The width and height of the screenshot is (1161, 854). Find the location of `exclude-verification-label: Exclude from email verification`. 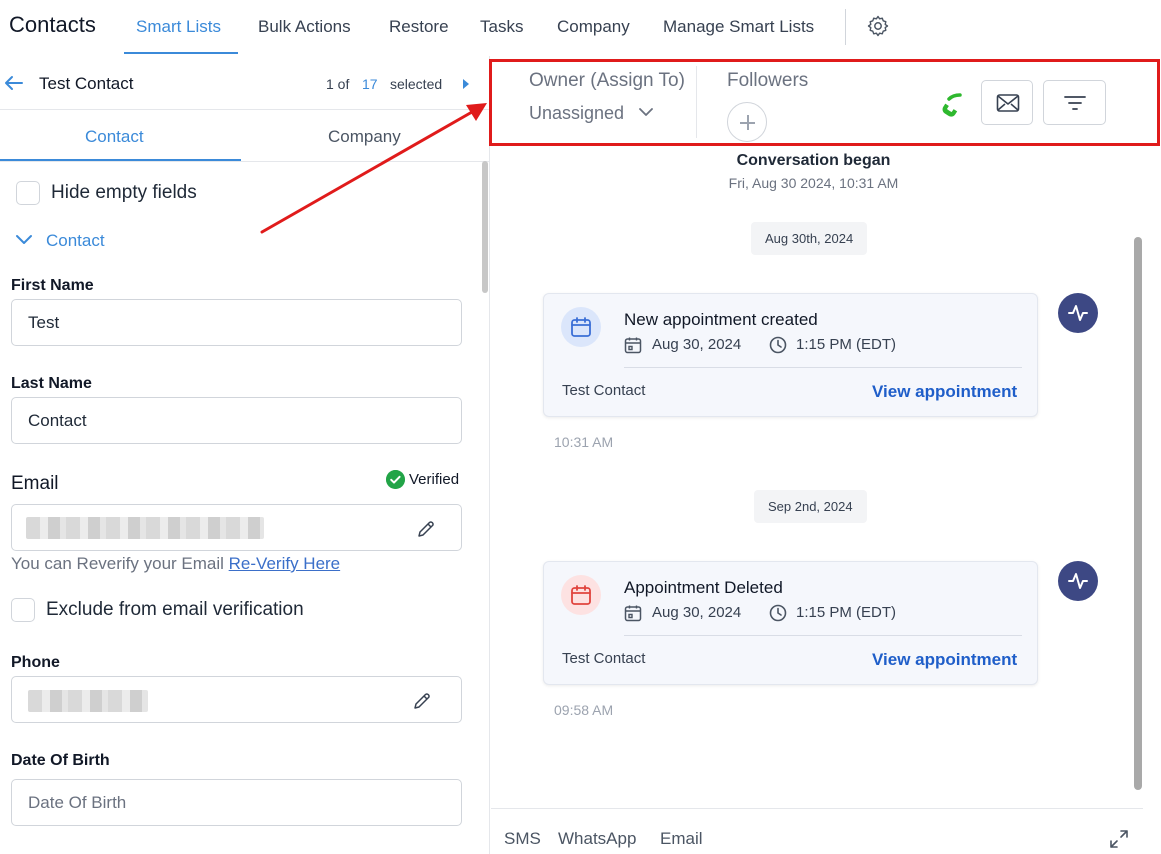

exclude-verification-label: Exclude from email verification is located at coordinates (175, 609).